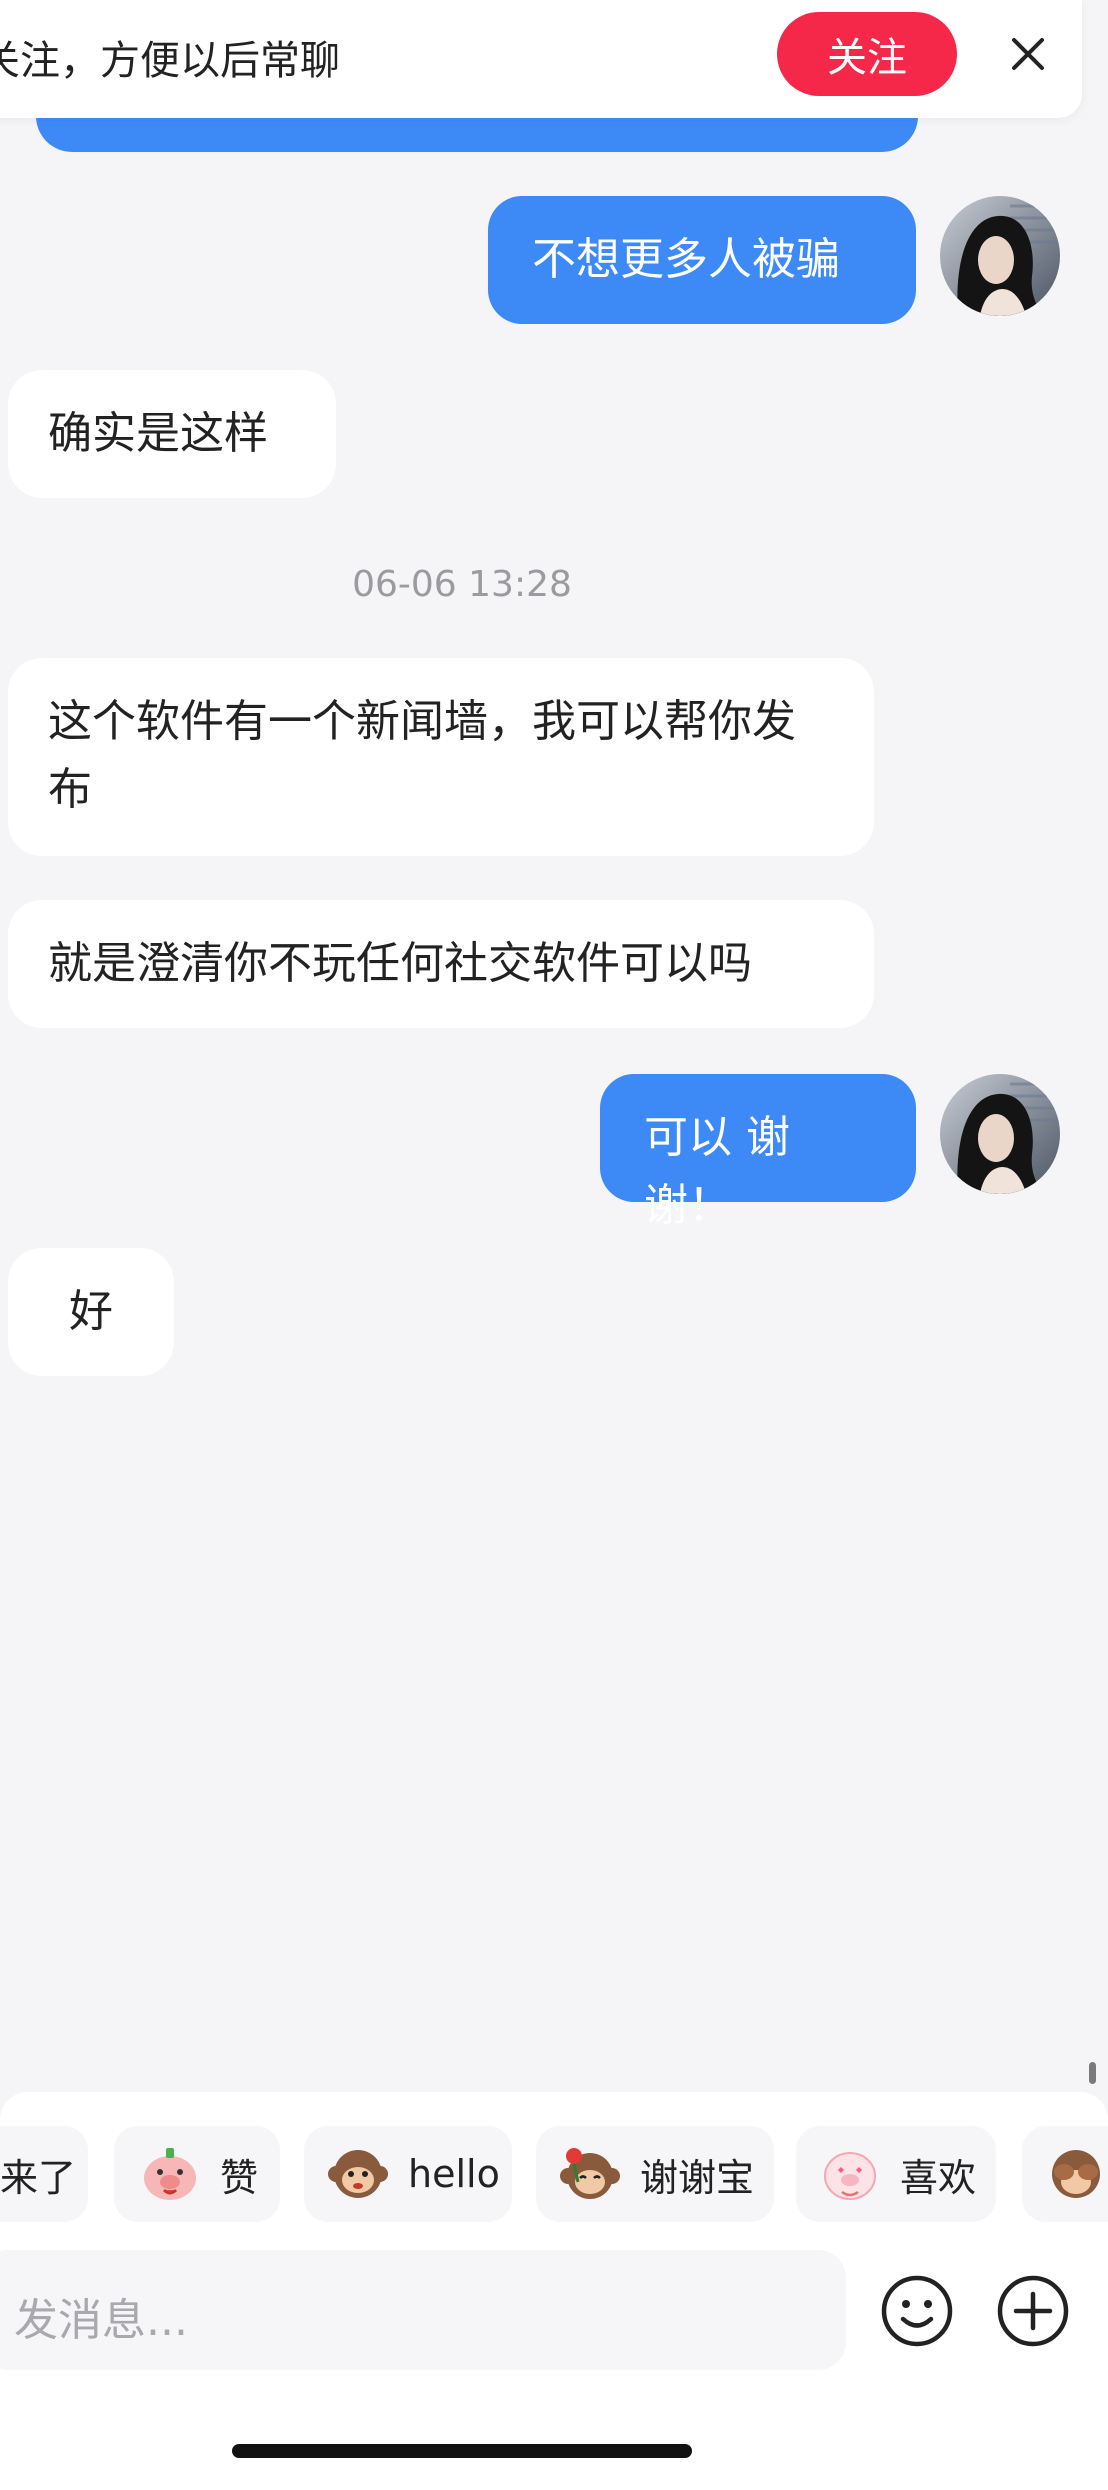  What do you see at coordinates (590, 2173) in the screenshot?
I see `monkey-rose-sticker-icon` at bounding box center [590, 2173].